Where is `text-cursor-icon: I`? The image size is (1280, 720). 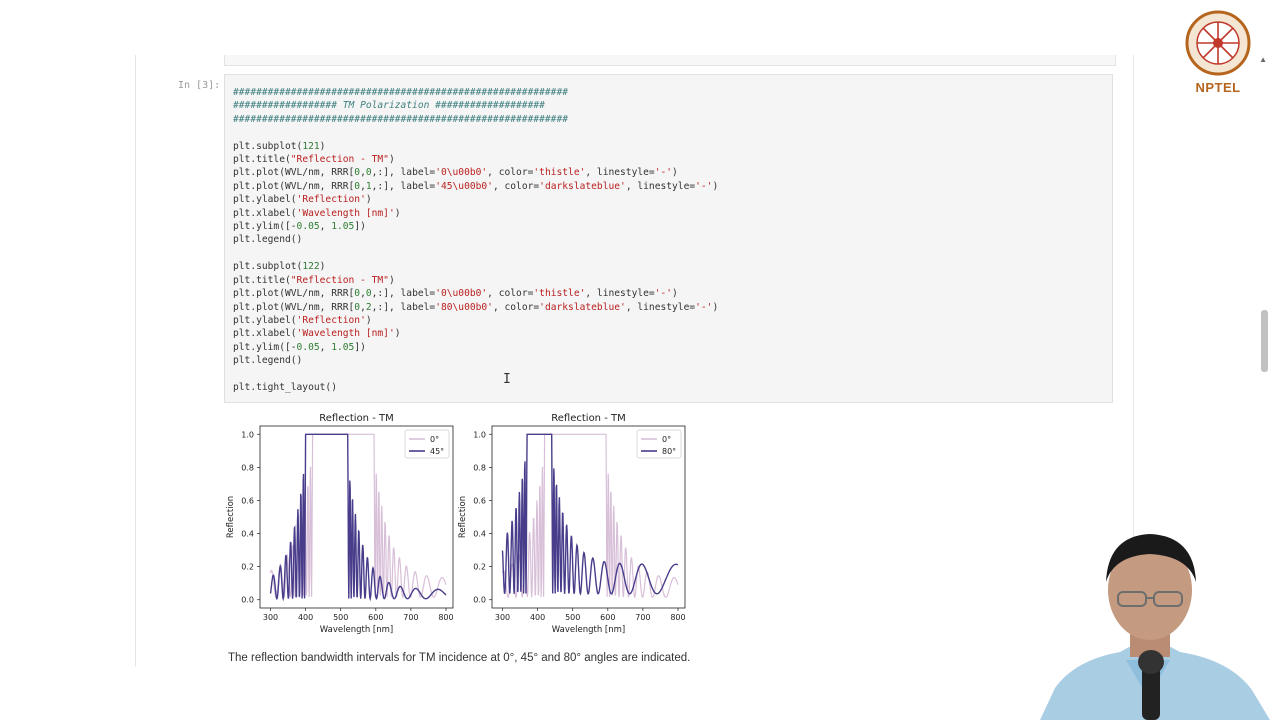
text-cursor-icon: I is located at coordinates (507, 379).